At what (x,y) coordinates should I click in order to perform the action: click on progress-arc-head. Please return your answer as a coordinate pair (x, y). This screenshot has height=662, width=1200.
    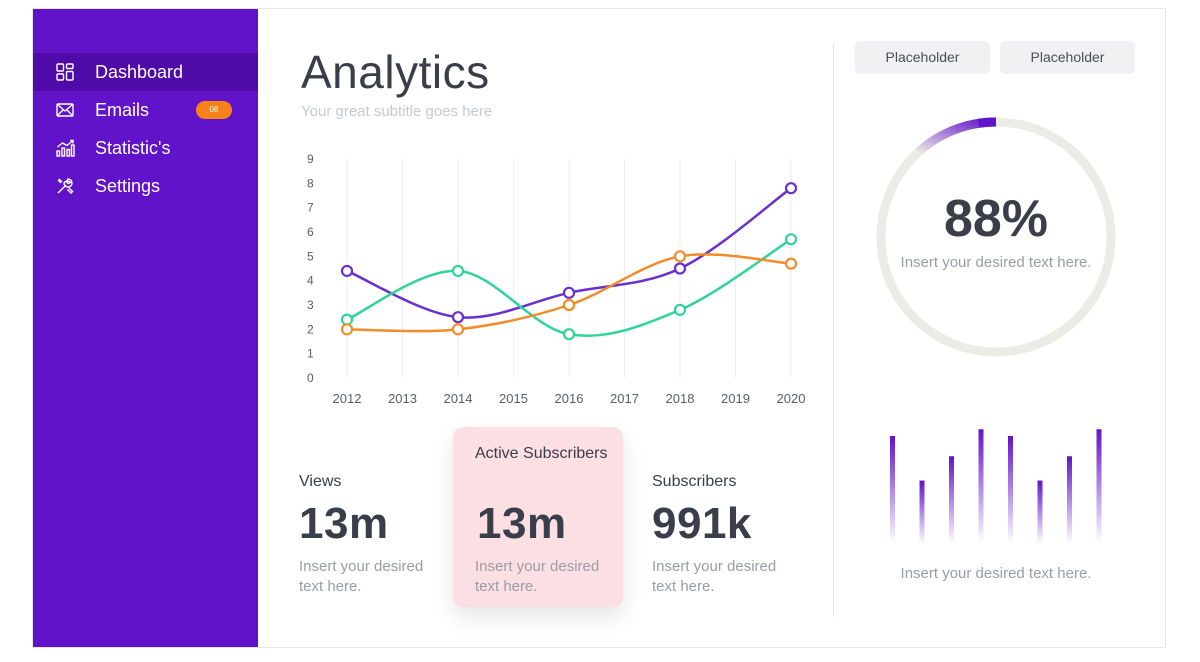
    Looking at the image, I should click on (987, 122).